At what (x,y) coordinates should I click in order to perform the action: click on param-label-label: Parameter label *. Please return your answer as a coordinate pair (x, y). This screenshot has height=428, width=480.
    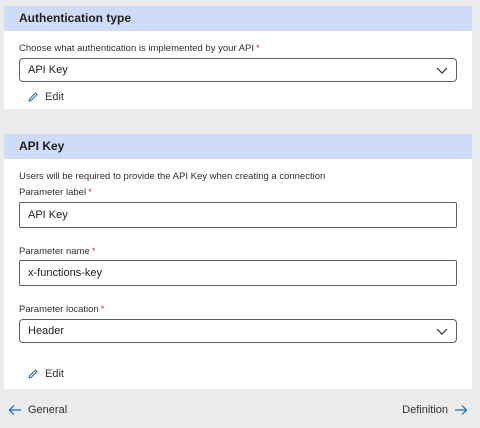
    Looking at the image, I should click on (55, 192).